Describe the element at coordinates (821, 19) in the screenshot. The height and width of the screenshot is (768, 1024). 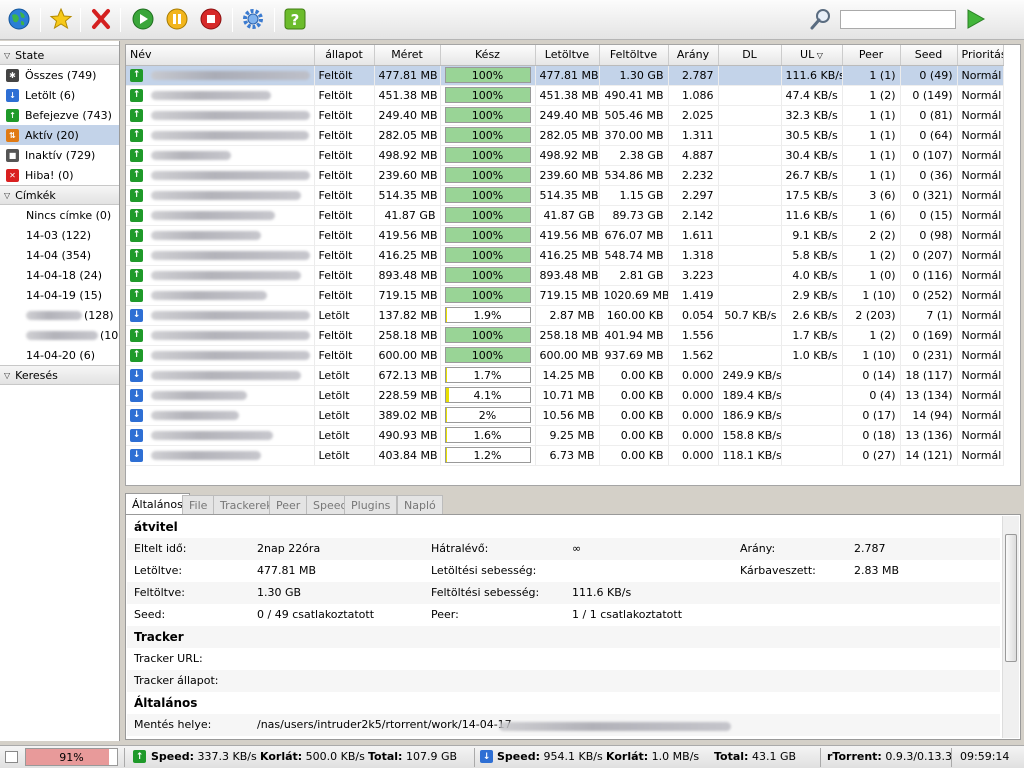
I see `search-icon` at that location.